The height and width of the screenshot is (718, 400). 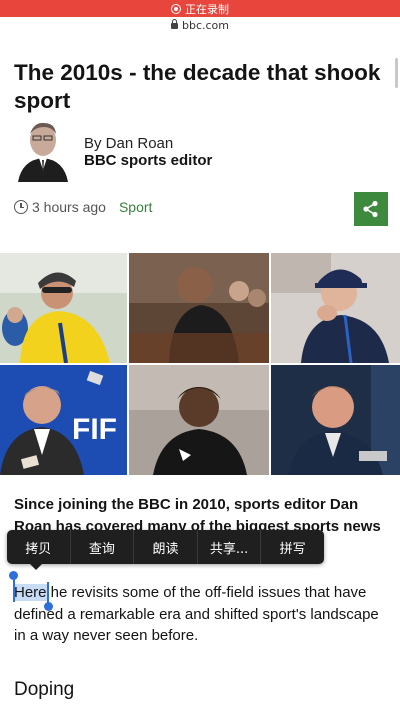 I want to click on author-avatar, so click(x=42, y=150).